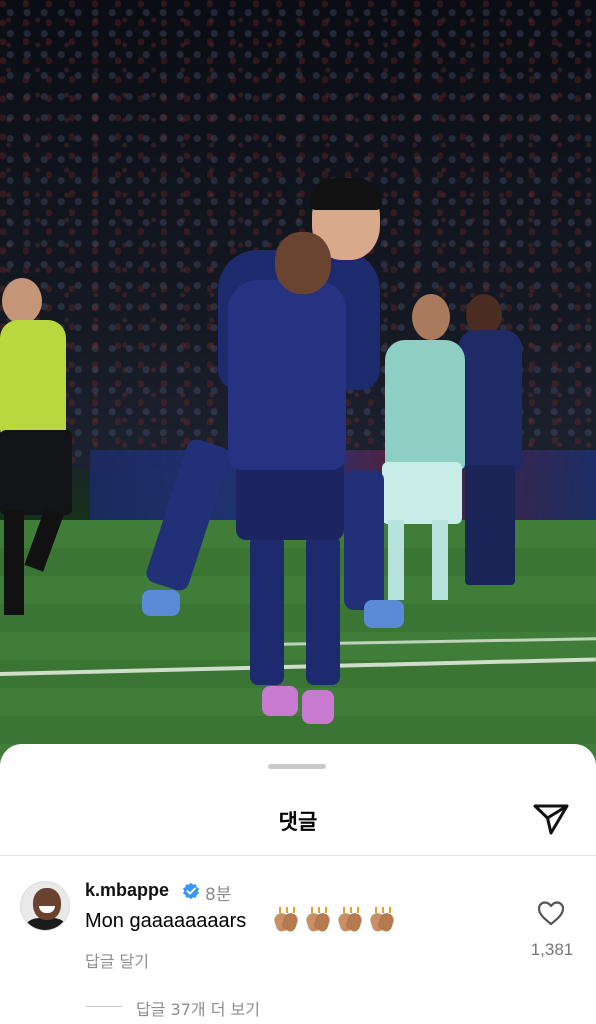  Describe the element at coordinates (334, 920) in the screenshot. I see `clap-emojis` at that location.